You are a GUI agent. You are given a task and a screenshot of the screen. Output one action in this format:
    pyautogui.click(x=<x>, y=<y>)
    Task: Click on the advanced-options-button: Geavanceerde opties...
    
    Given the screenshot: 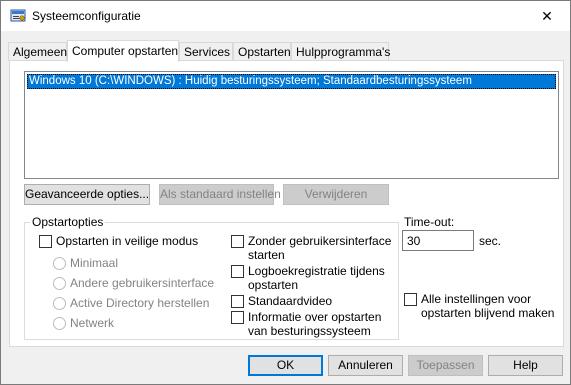 What is the action you would take?
    pyautogui.click(x=87, y=194)
    